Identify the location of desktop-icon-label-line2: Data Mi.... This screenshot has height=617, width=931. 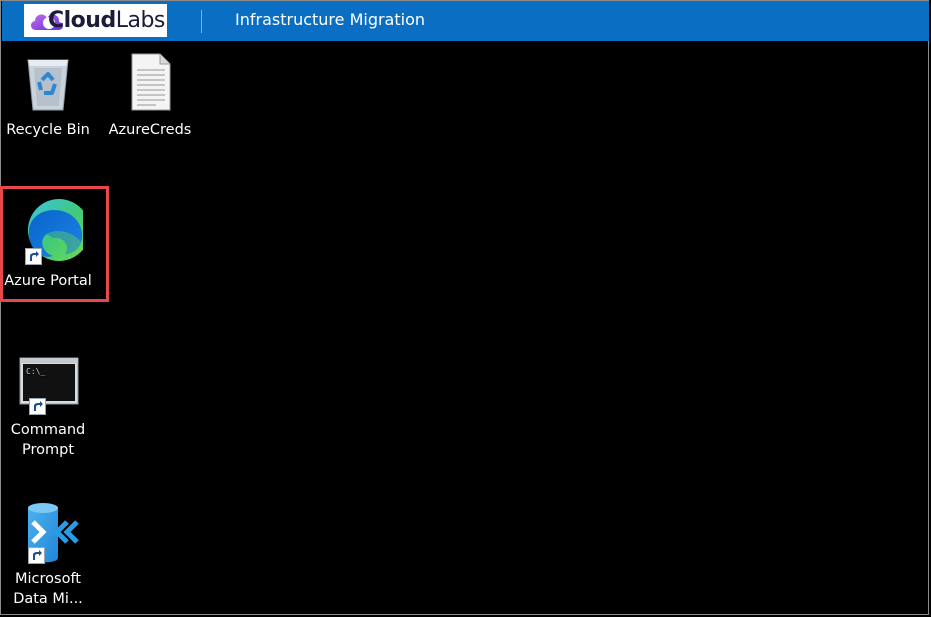
(48, 599).